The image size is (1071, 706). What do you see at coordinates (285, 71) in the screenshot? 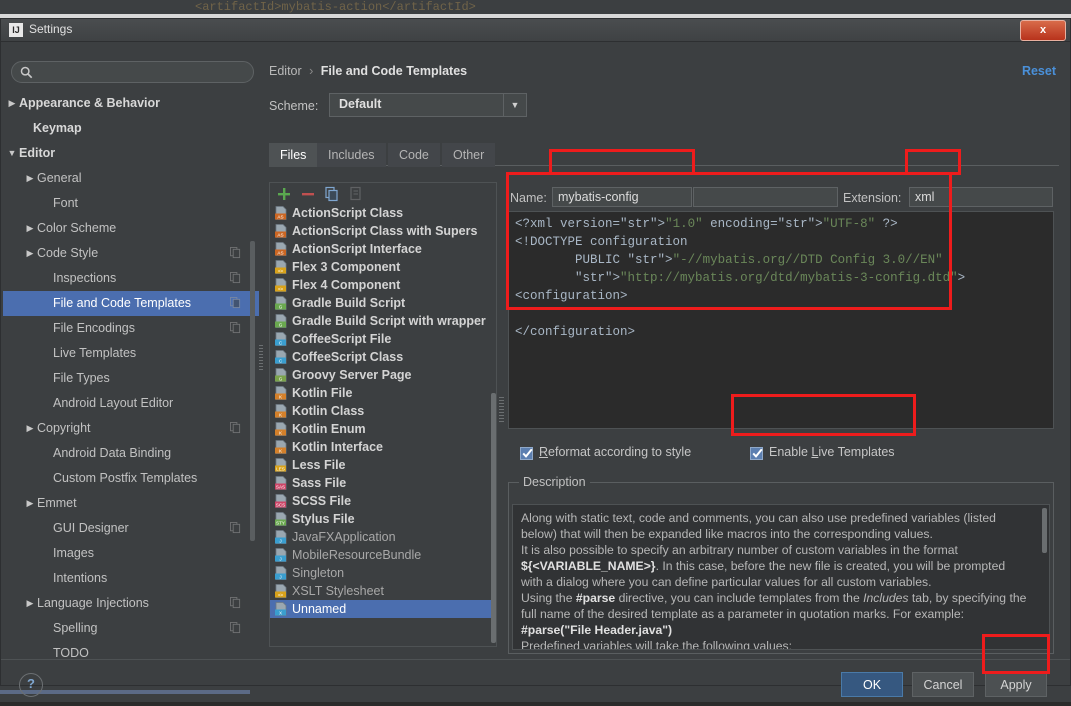
I see `breadcrumb-parent: Editor` at bounding box center [285, 71].